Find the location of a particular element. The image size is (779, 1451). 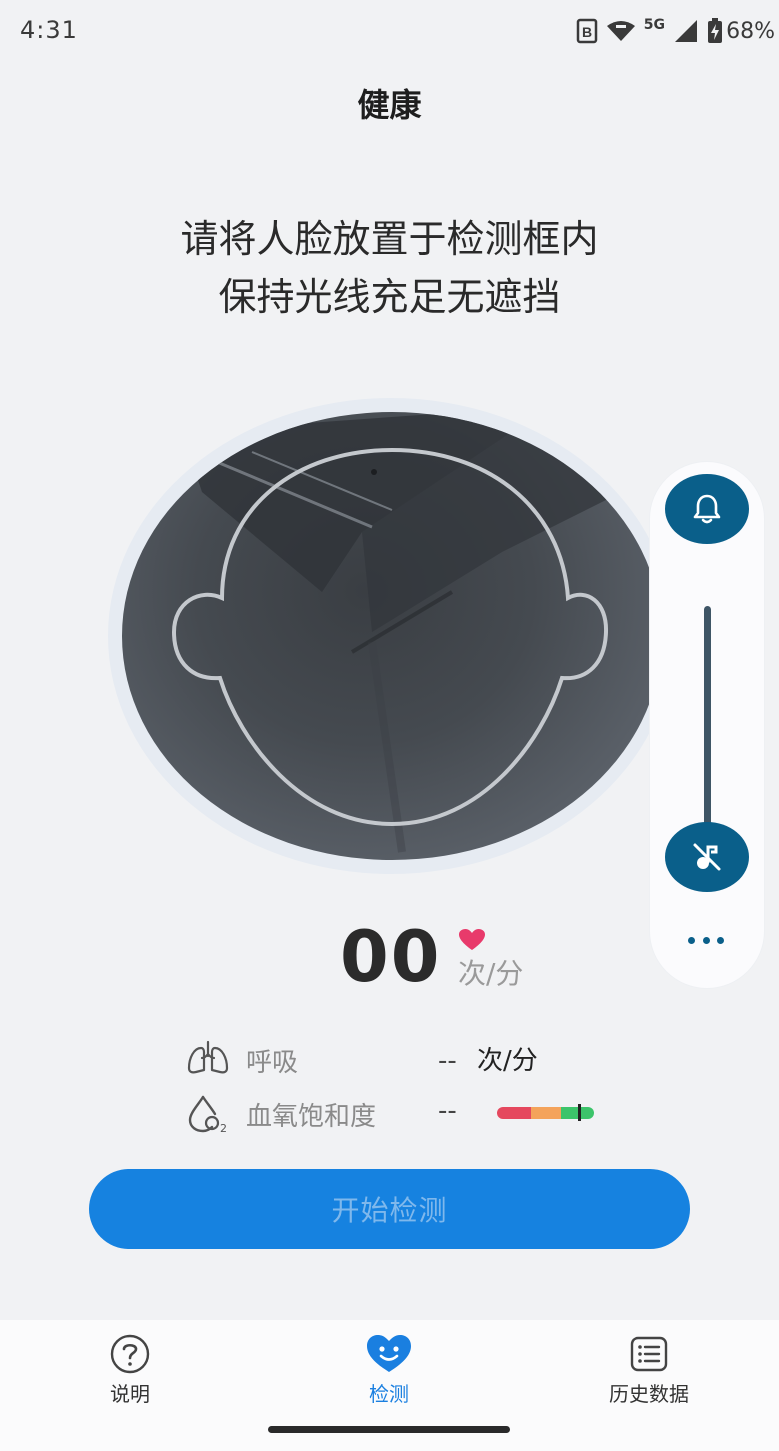

nav-item-detect: 检测 is located at coordinates (389, 1370).